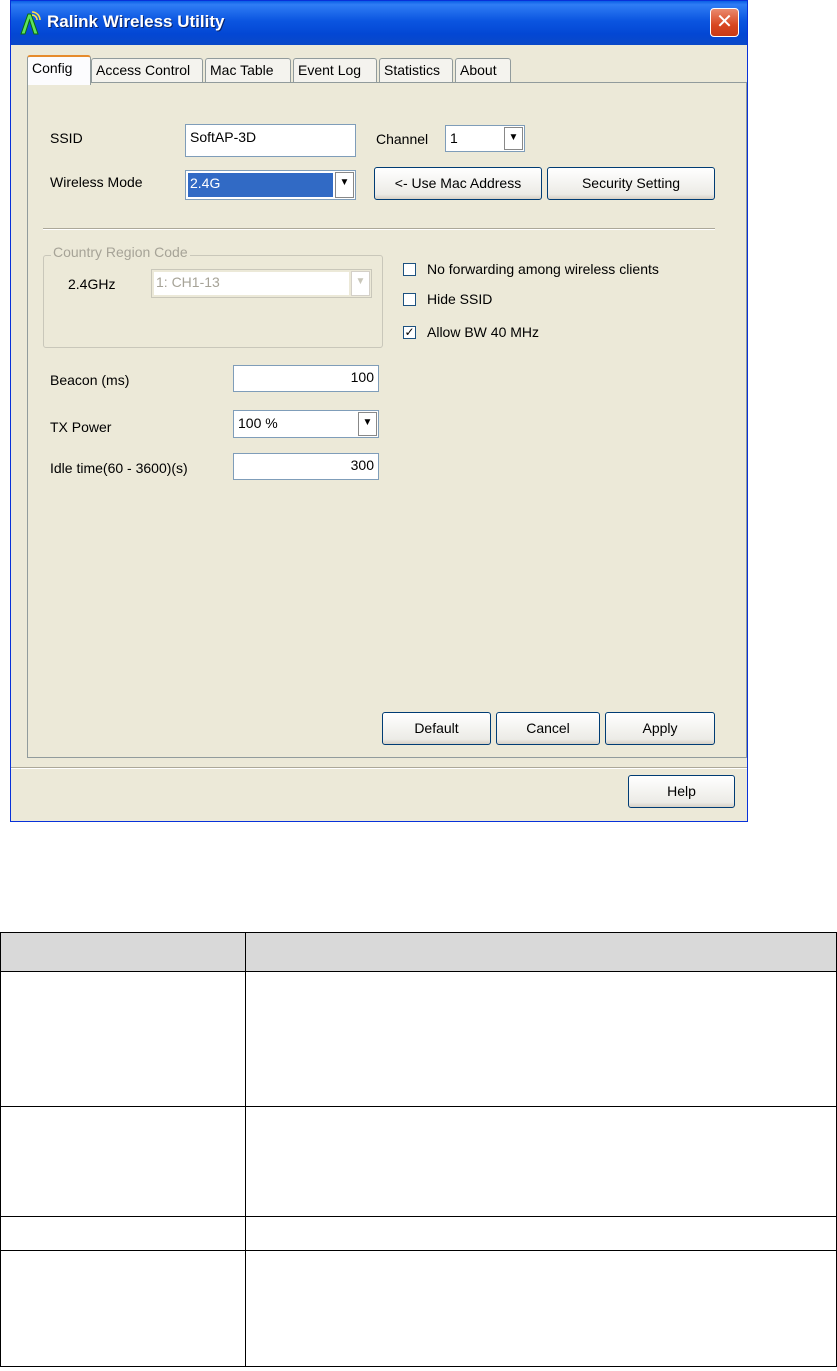 This screenshot has height=1371, width=837. I want to click on tab-access-control: Access Control, so click(147, 70).